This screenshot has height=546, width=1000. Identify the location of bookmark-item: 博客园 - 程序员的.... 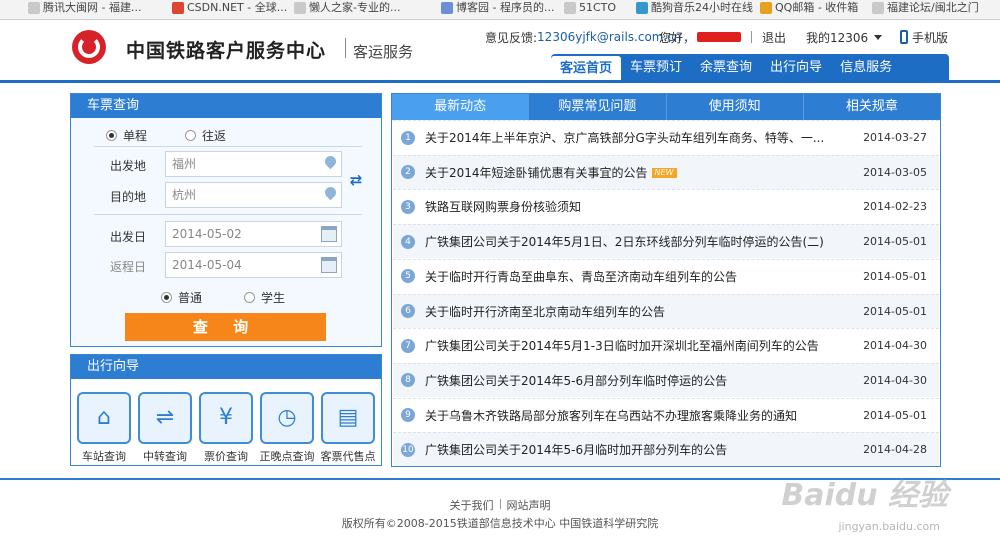
(497, 8).